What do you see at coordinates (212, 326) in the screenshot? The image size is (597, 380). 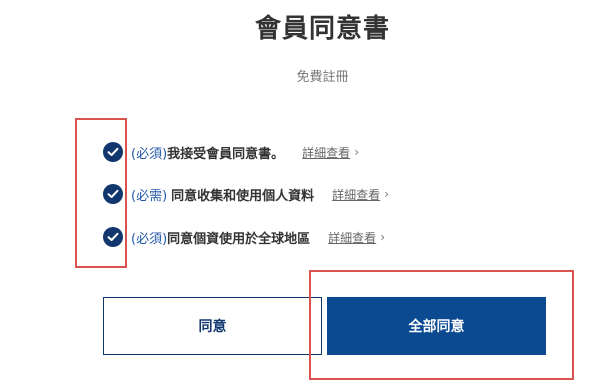 I see `agree-button: 同意` at bounding box center [212, 326].